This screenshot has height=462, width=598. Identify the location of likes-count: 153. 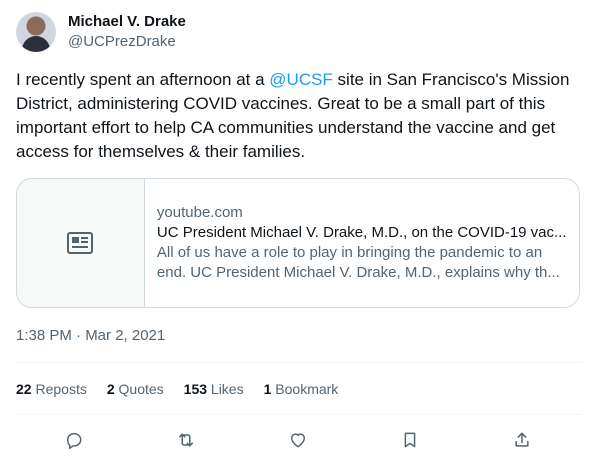
(195, 389).